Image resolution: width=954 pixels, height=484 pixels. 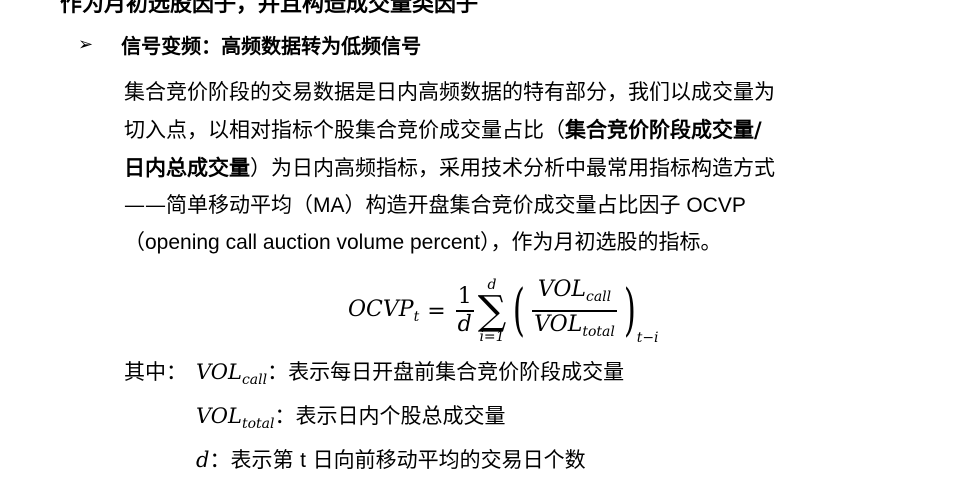 I want to click on formula-fraction-1-over-d: 1 d, so click(x=464, y=311).